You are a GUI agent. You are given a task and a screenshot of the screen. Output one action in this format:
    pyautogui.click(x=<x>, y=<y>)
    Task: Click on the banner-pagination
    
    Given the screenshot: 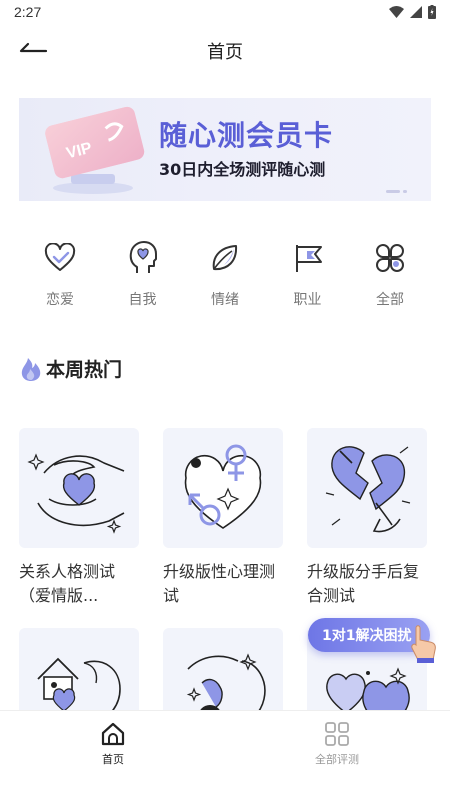 What is the action you would take?
    pyautogui.click(x=396, y=191)
    